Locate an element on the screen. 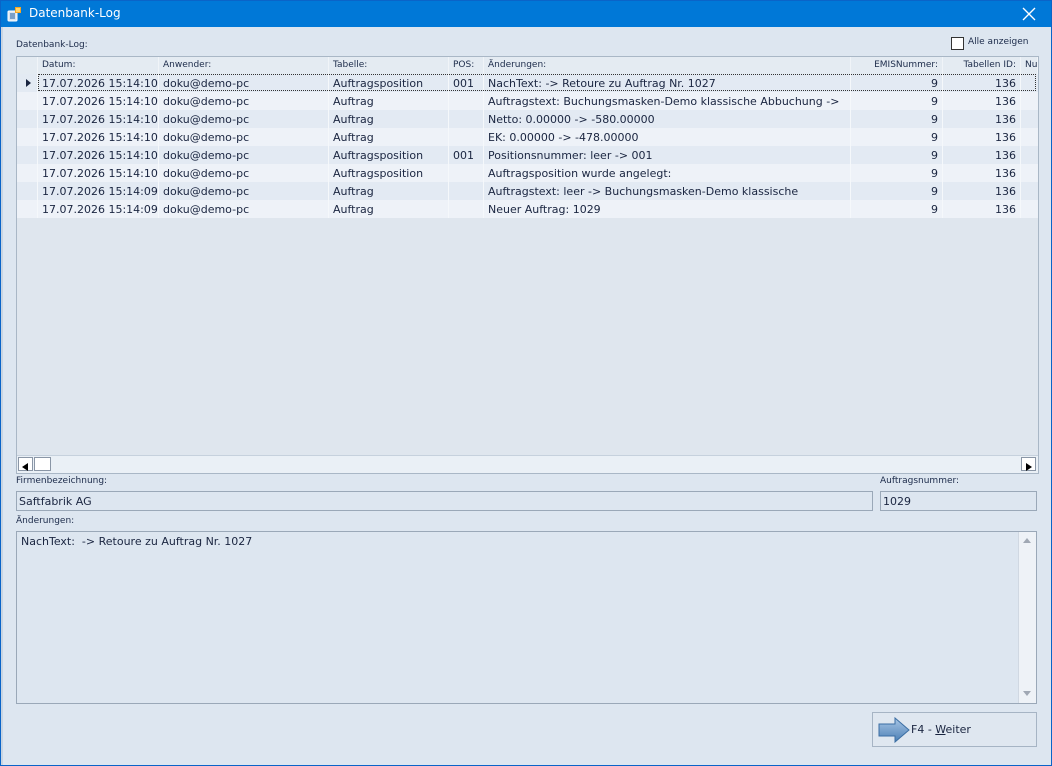 Image resolution: width=1052 pixels, height=766 pixels. column-header: Datum: is located at coordinates (98, 65).